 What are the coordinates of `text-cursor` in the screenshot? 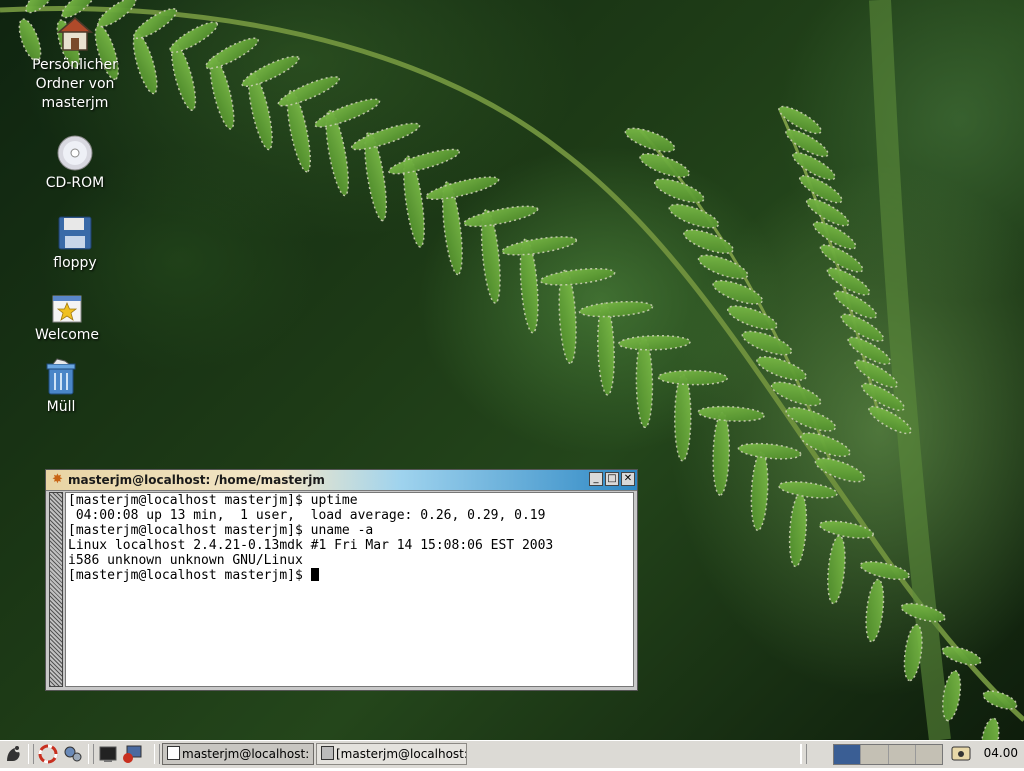 It's located at (314, 574).